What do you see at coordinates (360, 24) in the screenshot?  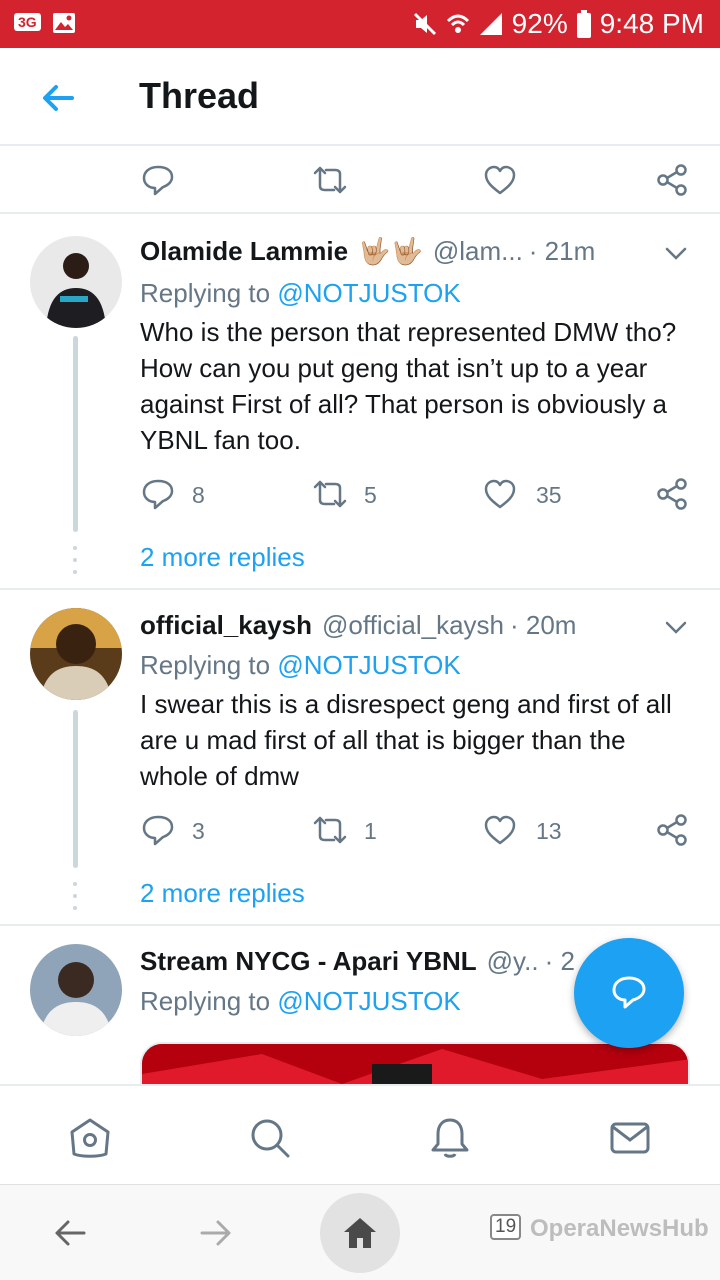 I see `status-bar: 3G 92% 9:48 PM` at bounding box center [360, 24].